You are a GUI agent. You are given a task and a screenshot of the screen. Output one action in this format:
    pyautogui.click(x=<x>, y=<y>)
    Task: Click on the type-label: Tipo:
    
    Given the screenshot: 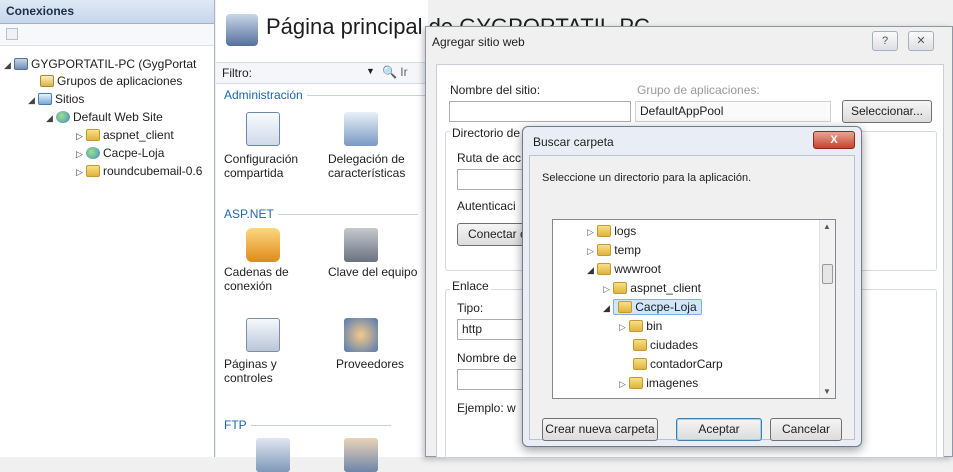 What is the action you would take?
    pyautogui.click(x=470, y=308)
    